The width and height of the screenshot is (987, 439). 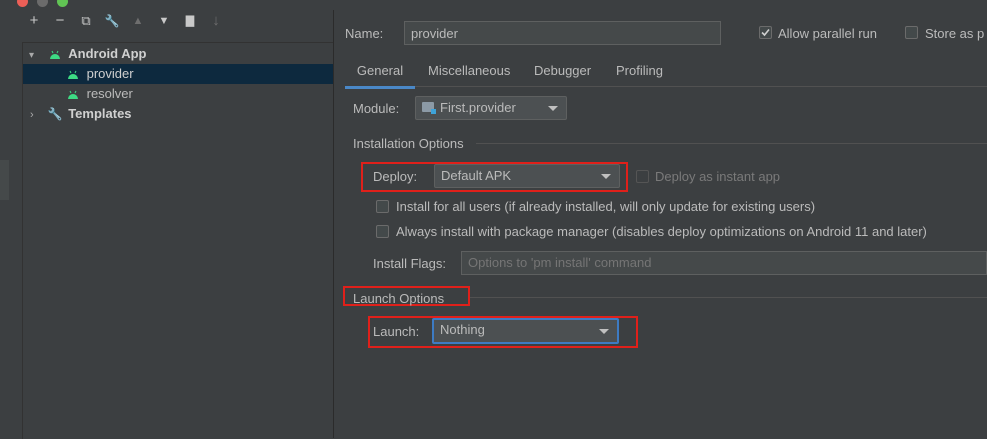 What do you see at coordinates (525, 331) in the screenshot?
I see `launch-dropdown: Nothing` at bounding box center [525, 331].